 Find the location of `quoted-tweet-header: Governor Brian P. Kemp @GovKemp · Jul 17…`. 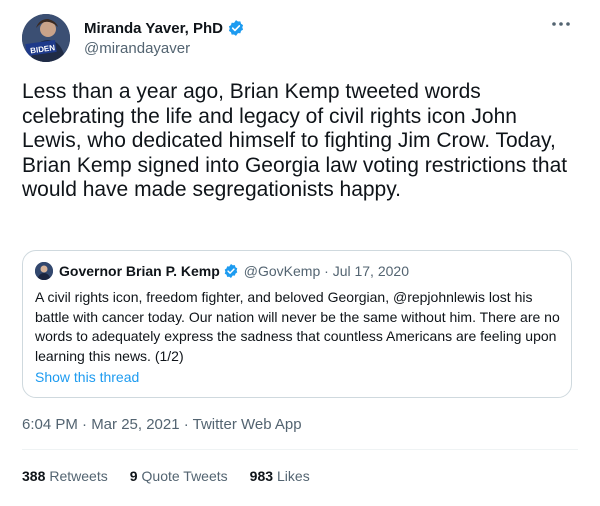

quoted-tweet-header: Governor Brian P. Kemp @GovKemp · Jul 17… is located at coordinates (222, 271).